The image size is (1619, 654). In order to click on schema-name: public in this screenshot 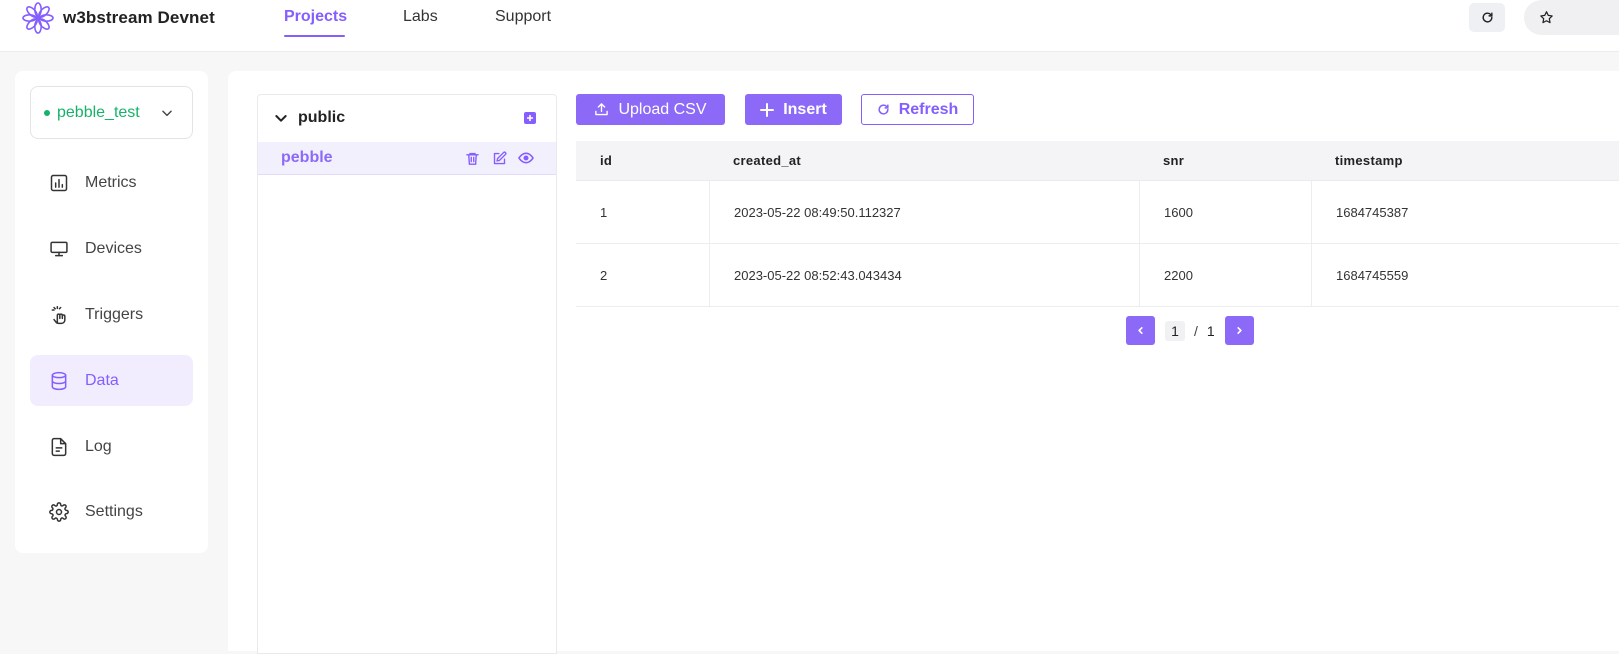, I will do `click(322, 117)`.